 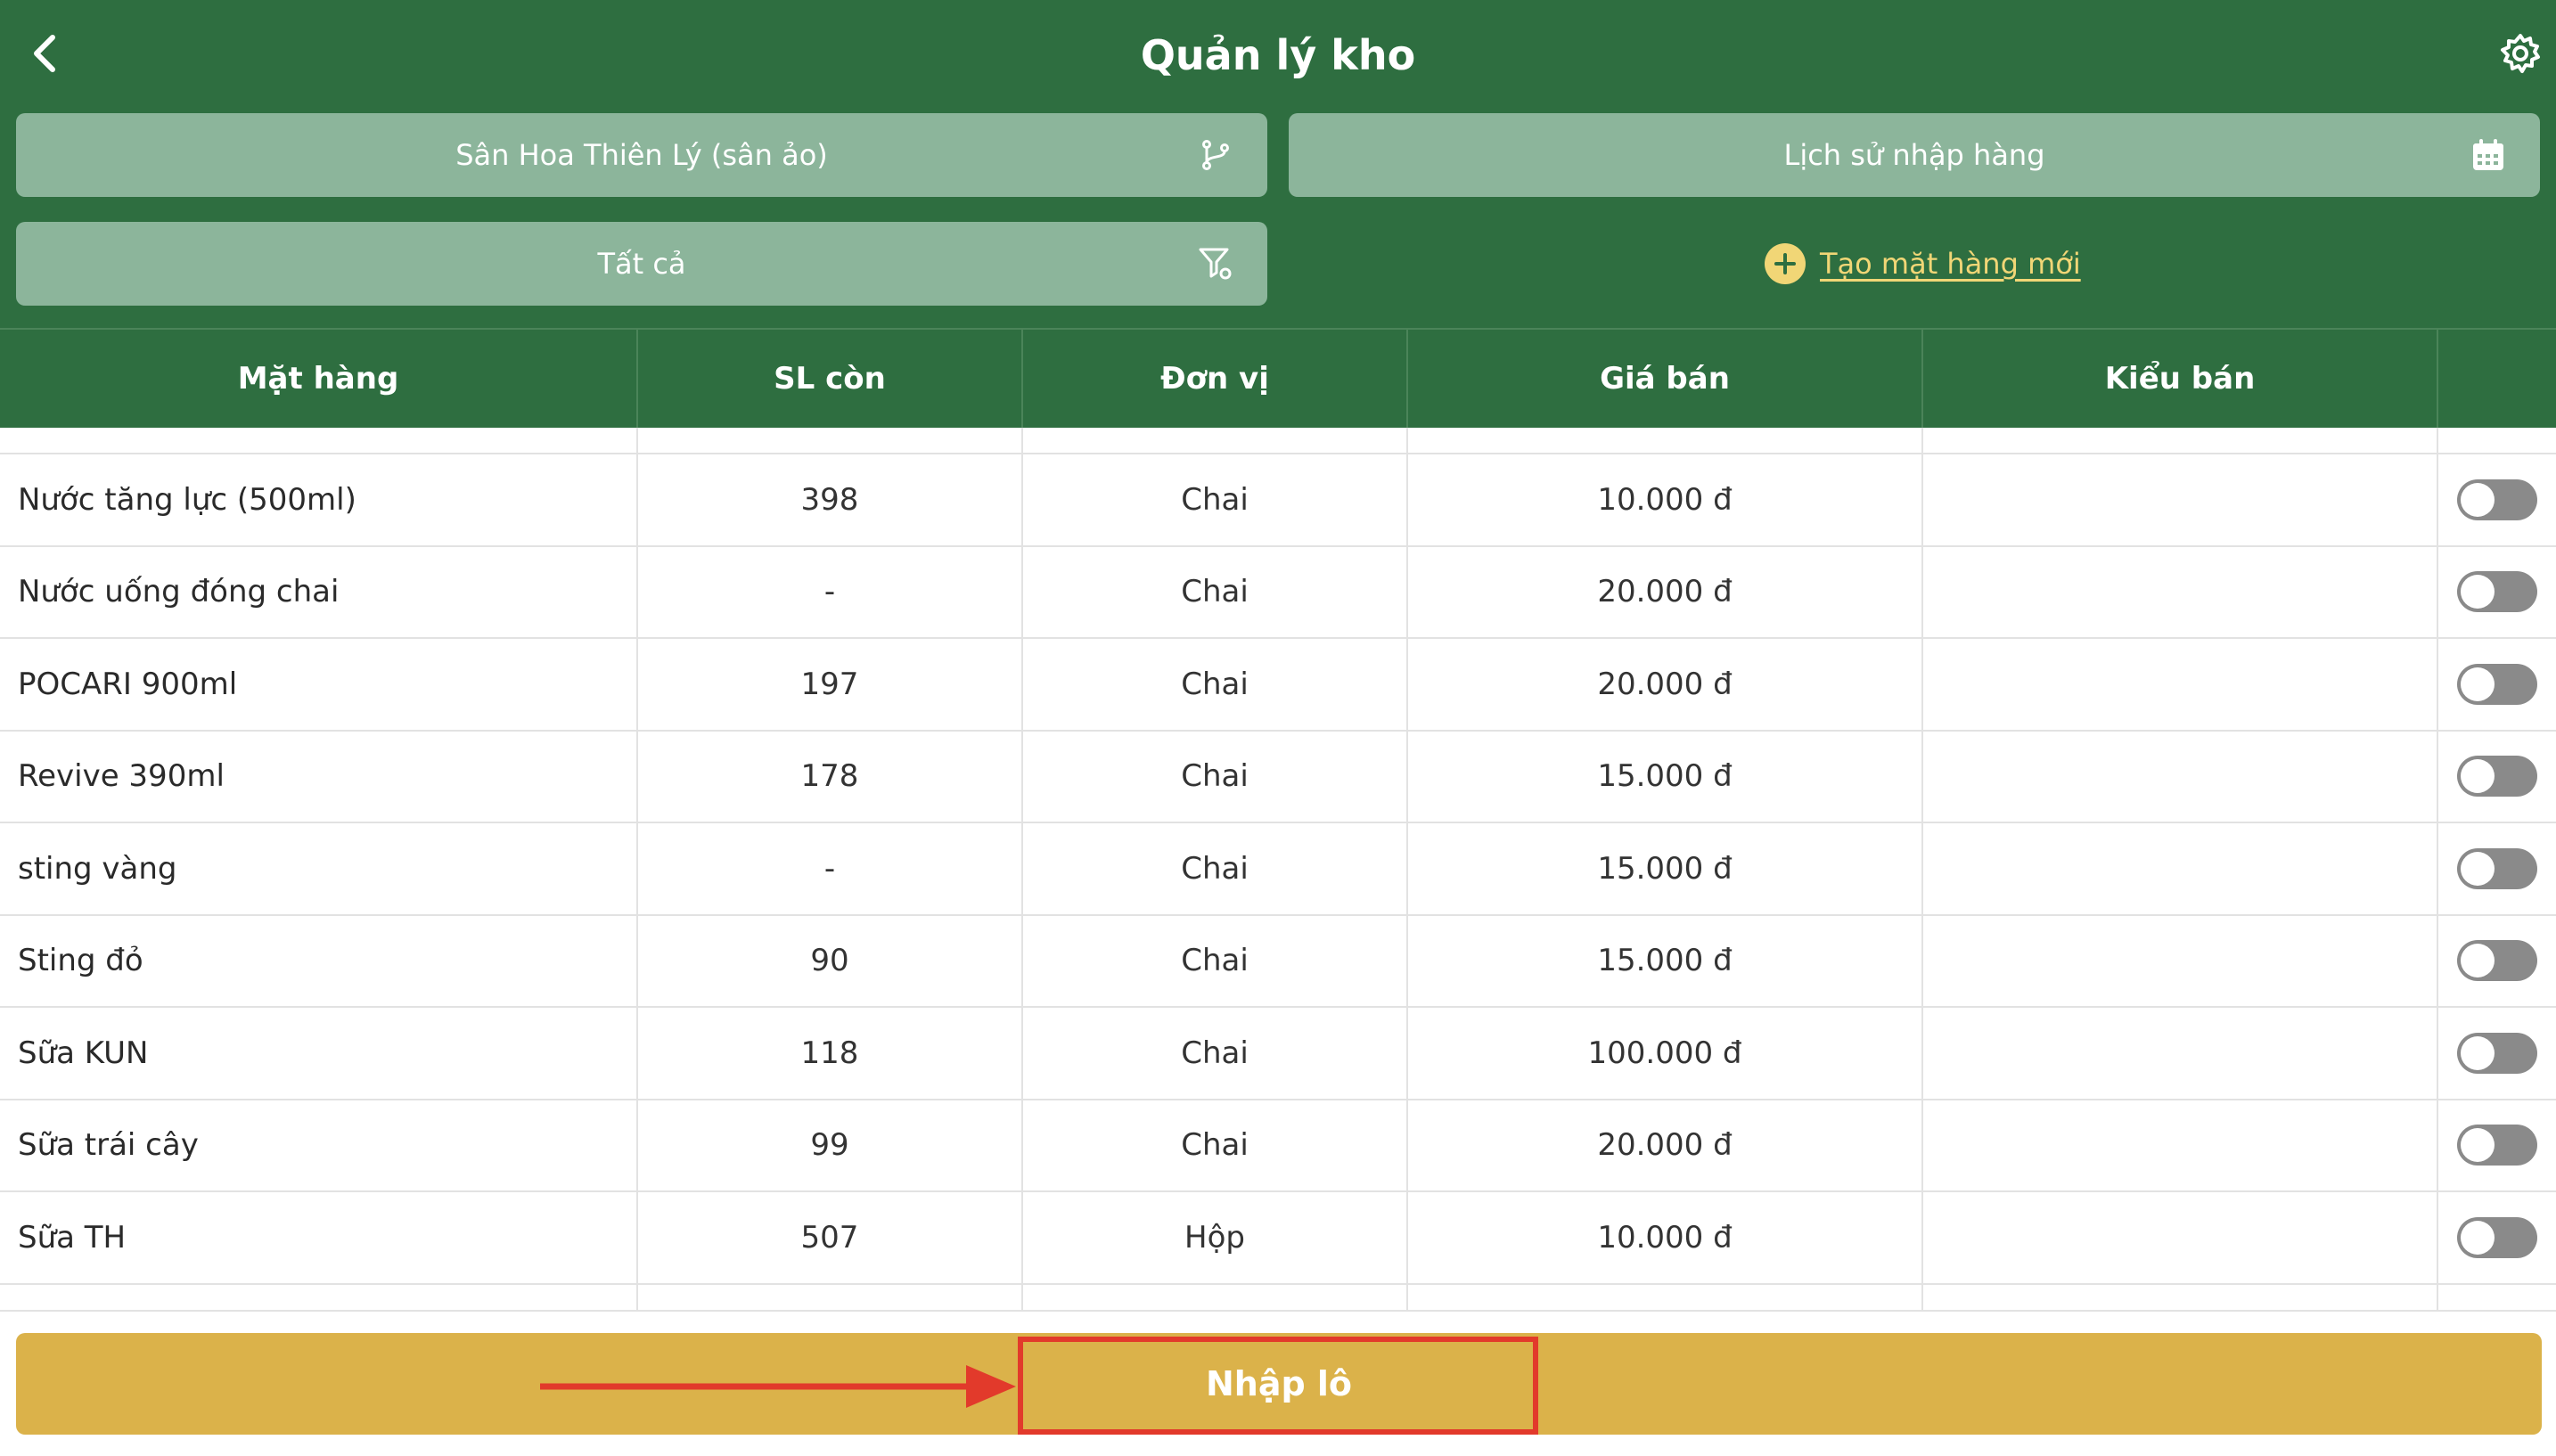 I want to click on category-filter: Tất cả, so click(x=641, y=264).